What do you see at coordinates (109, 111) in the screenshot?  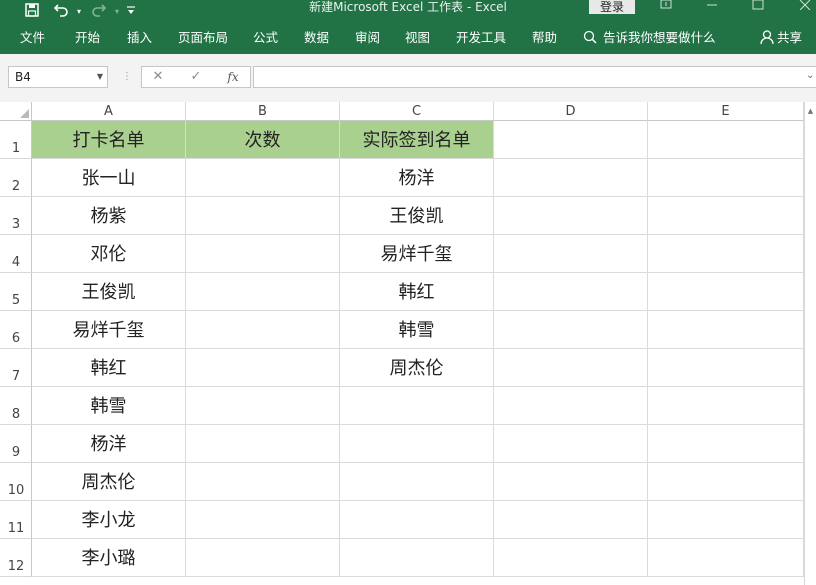 I see `column-header-a: A` at bounding box center [109, 111].